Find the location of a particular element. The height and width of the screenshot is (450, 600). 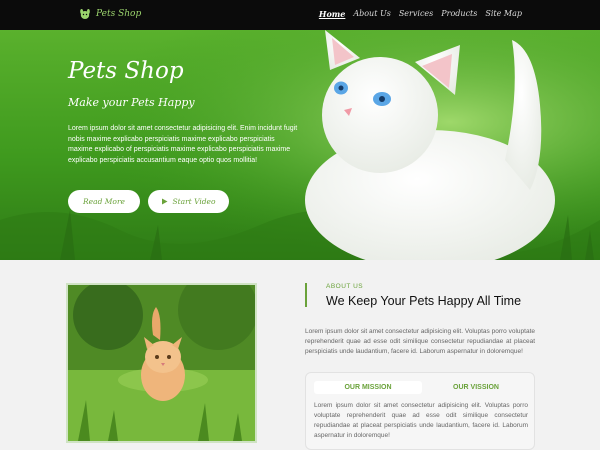

menu-item-home: Home is located at coordinates (332, 14).